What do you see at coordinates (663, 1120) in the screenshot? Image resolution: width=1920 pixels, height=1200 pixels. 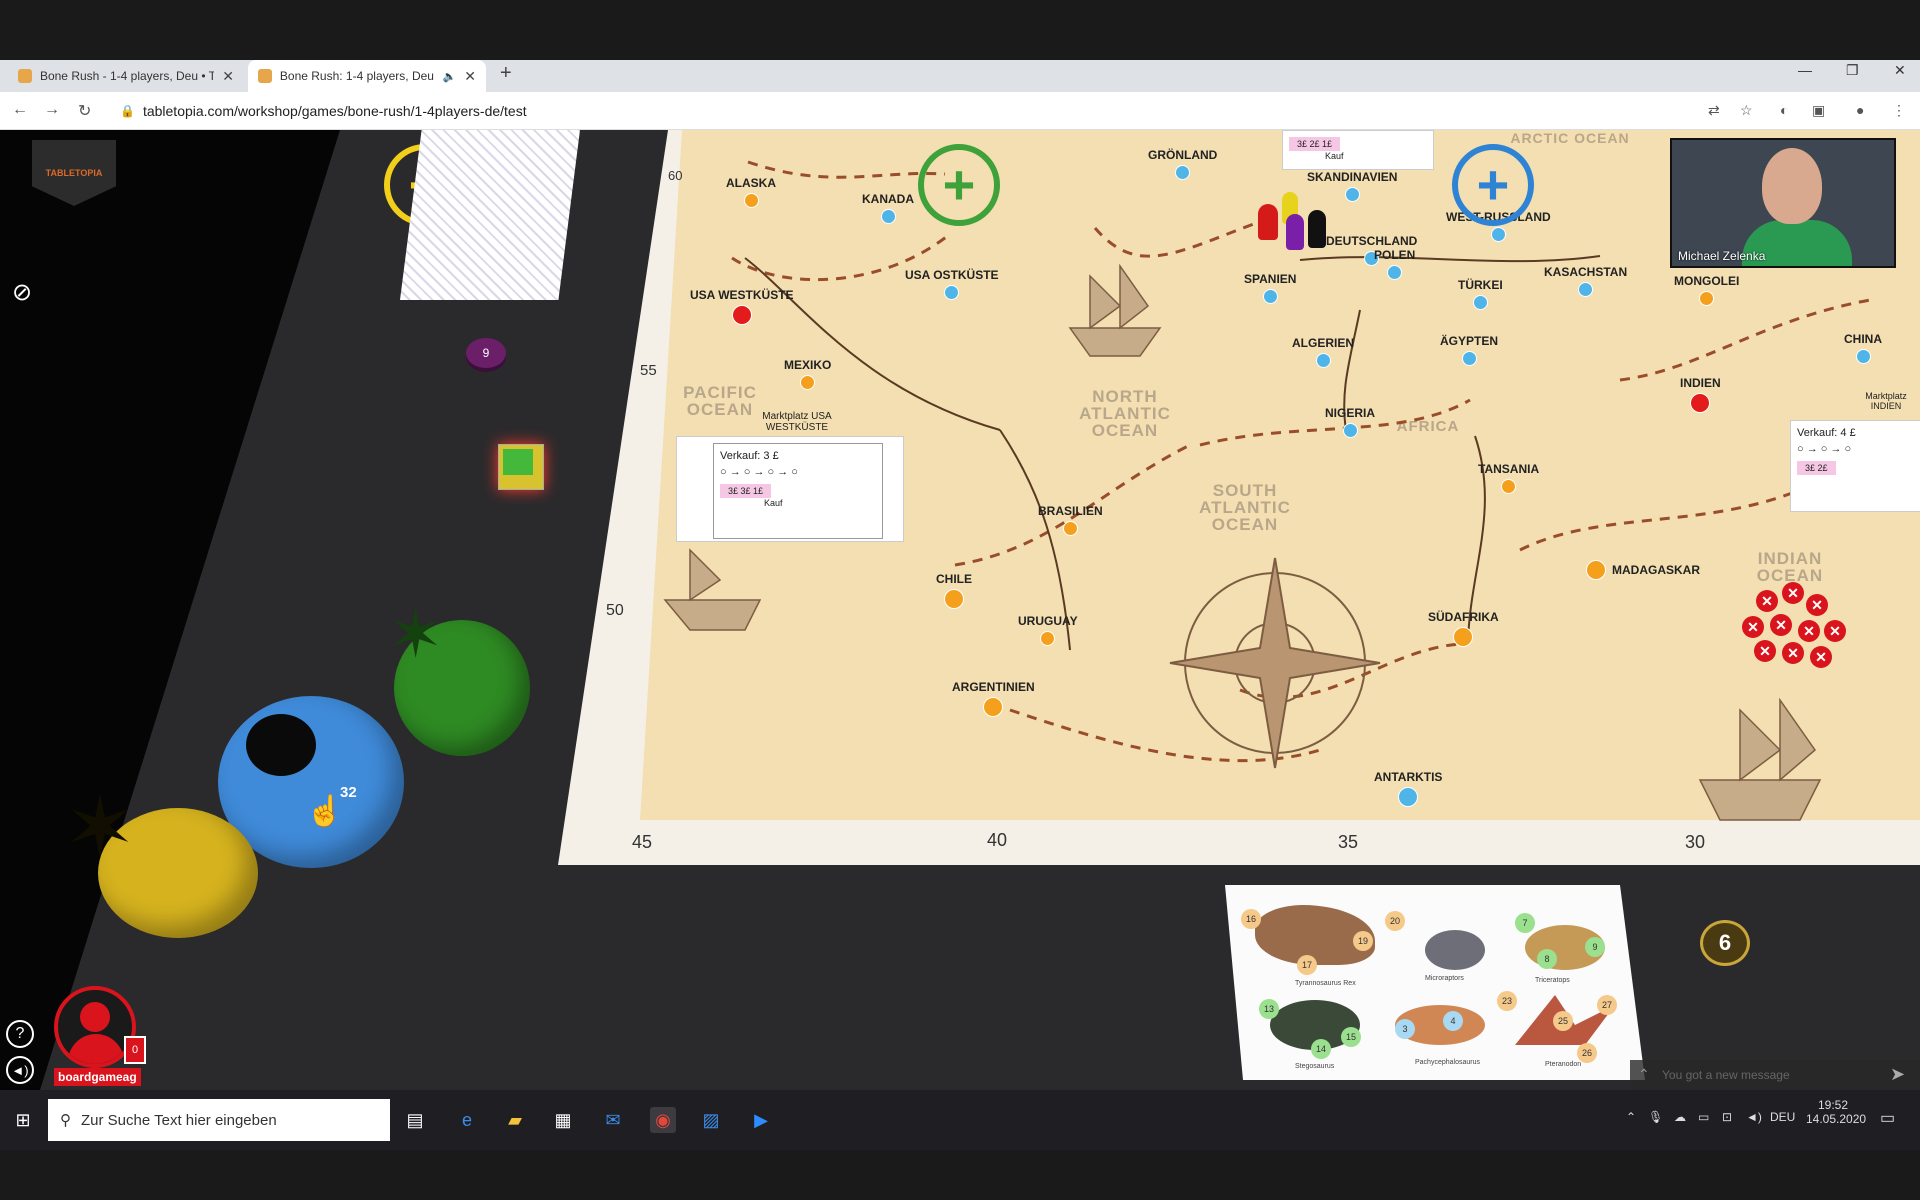 I see `chrome-icon: ◉` at bounding box center [663, 1120].